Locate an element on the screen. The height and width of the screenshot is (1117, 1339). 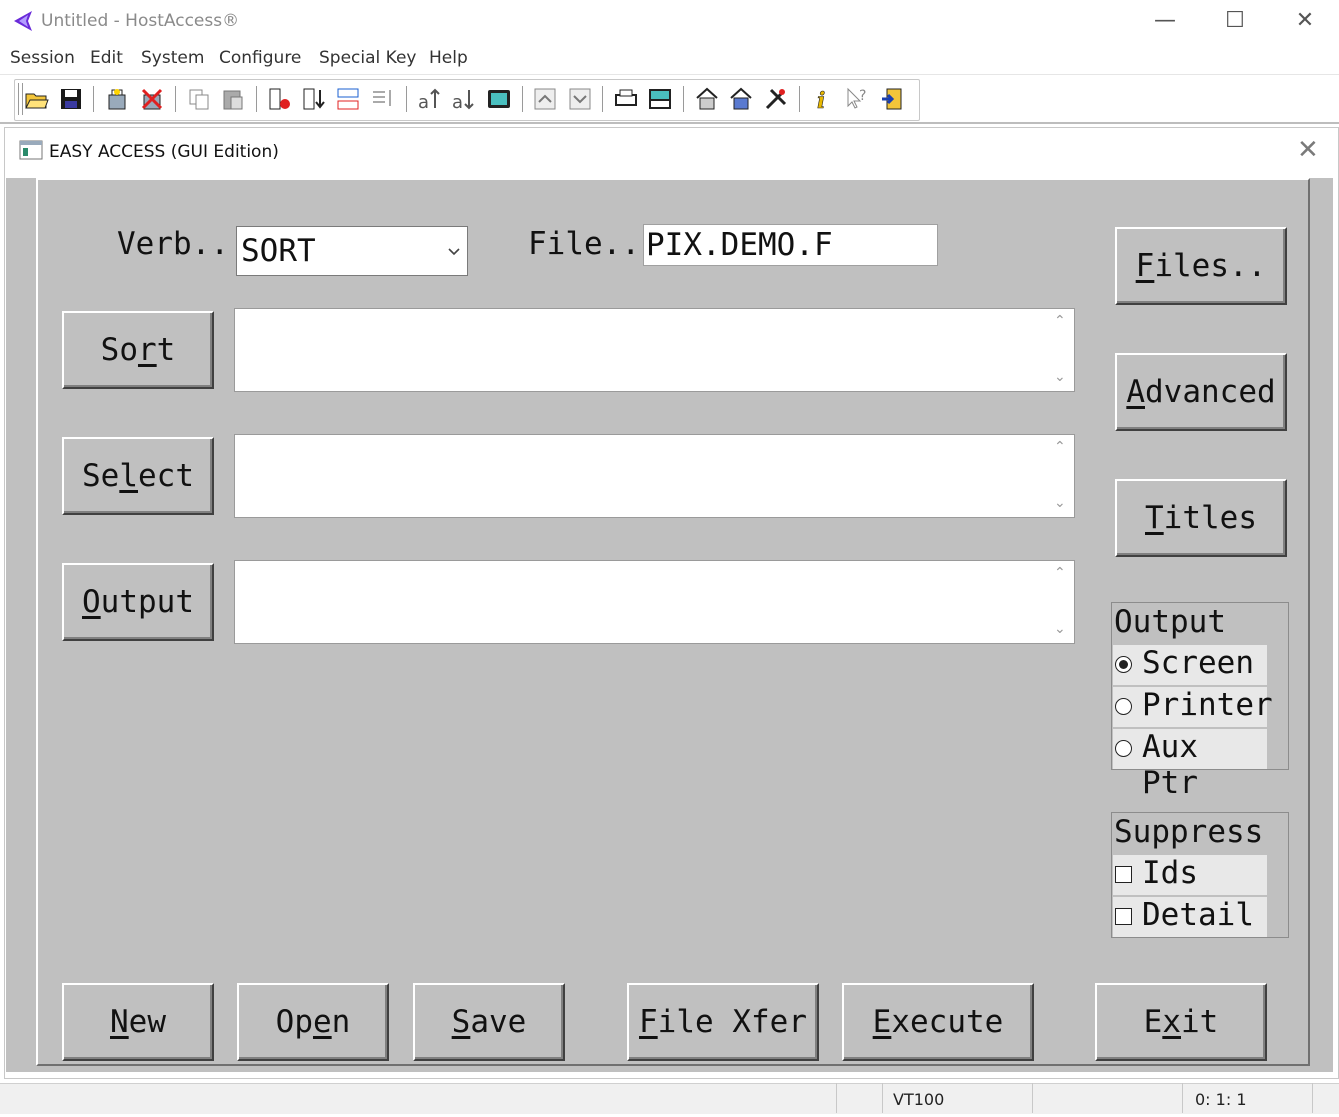
inner-close-icon: ✕ is located at coordinates (1308, 150).